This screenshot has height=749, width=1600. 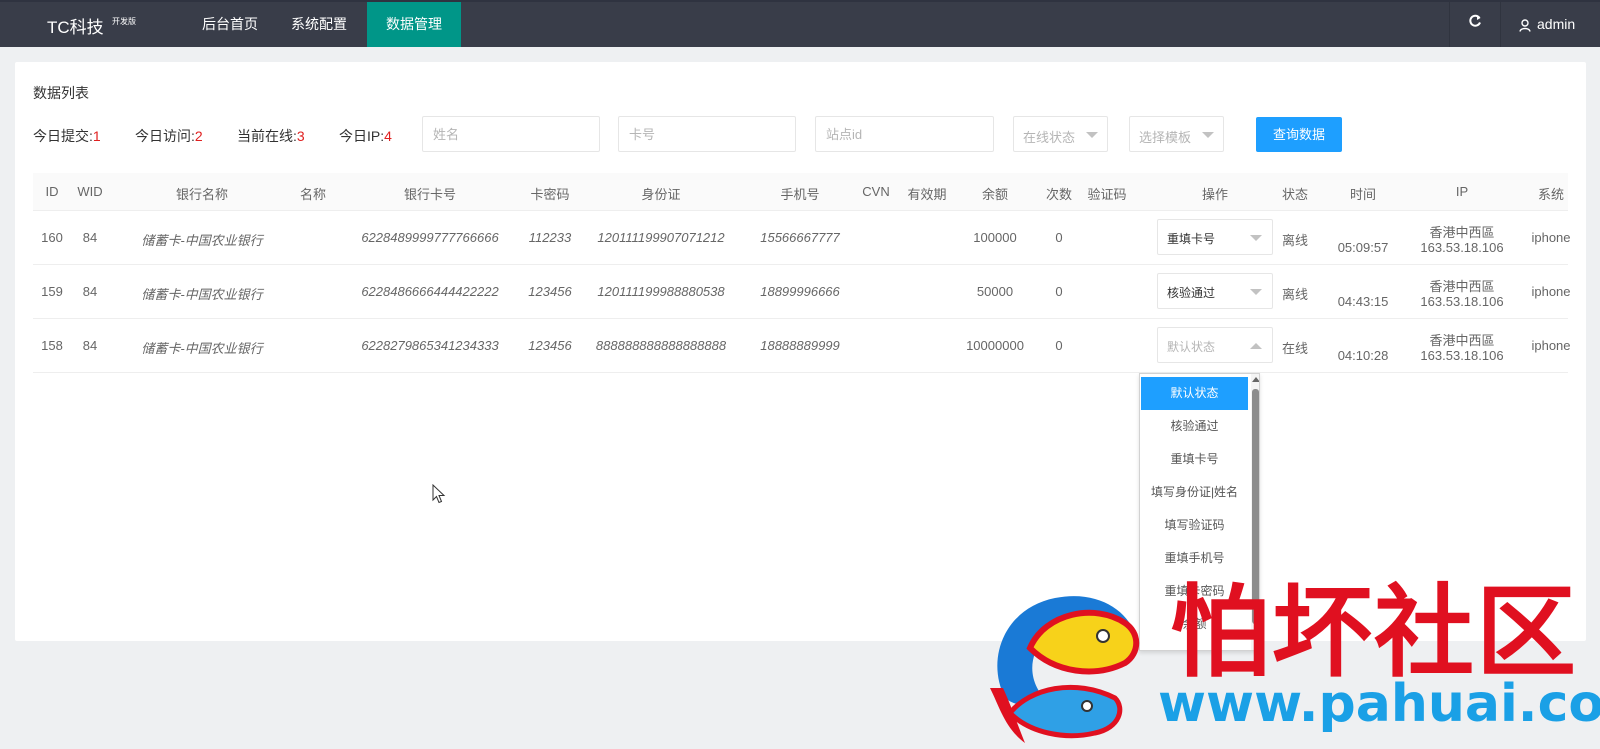 I want to click on watermark-title: 怕坏社区, so click(x=1374, y=632).